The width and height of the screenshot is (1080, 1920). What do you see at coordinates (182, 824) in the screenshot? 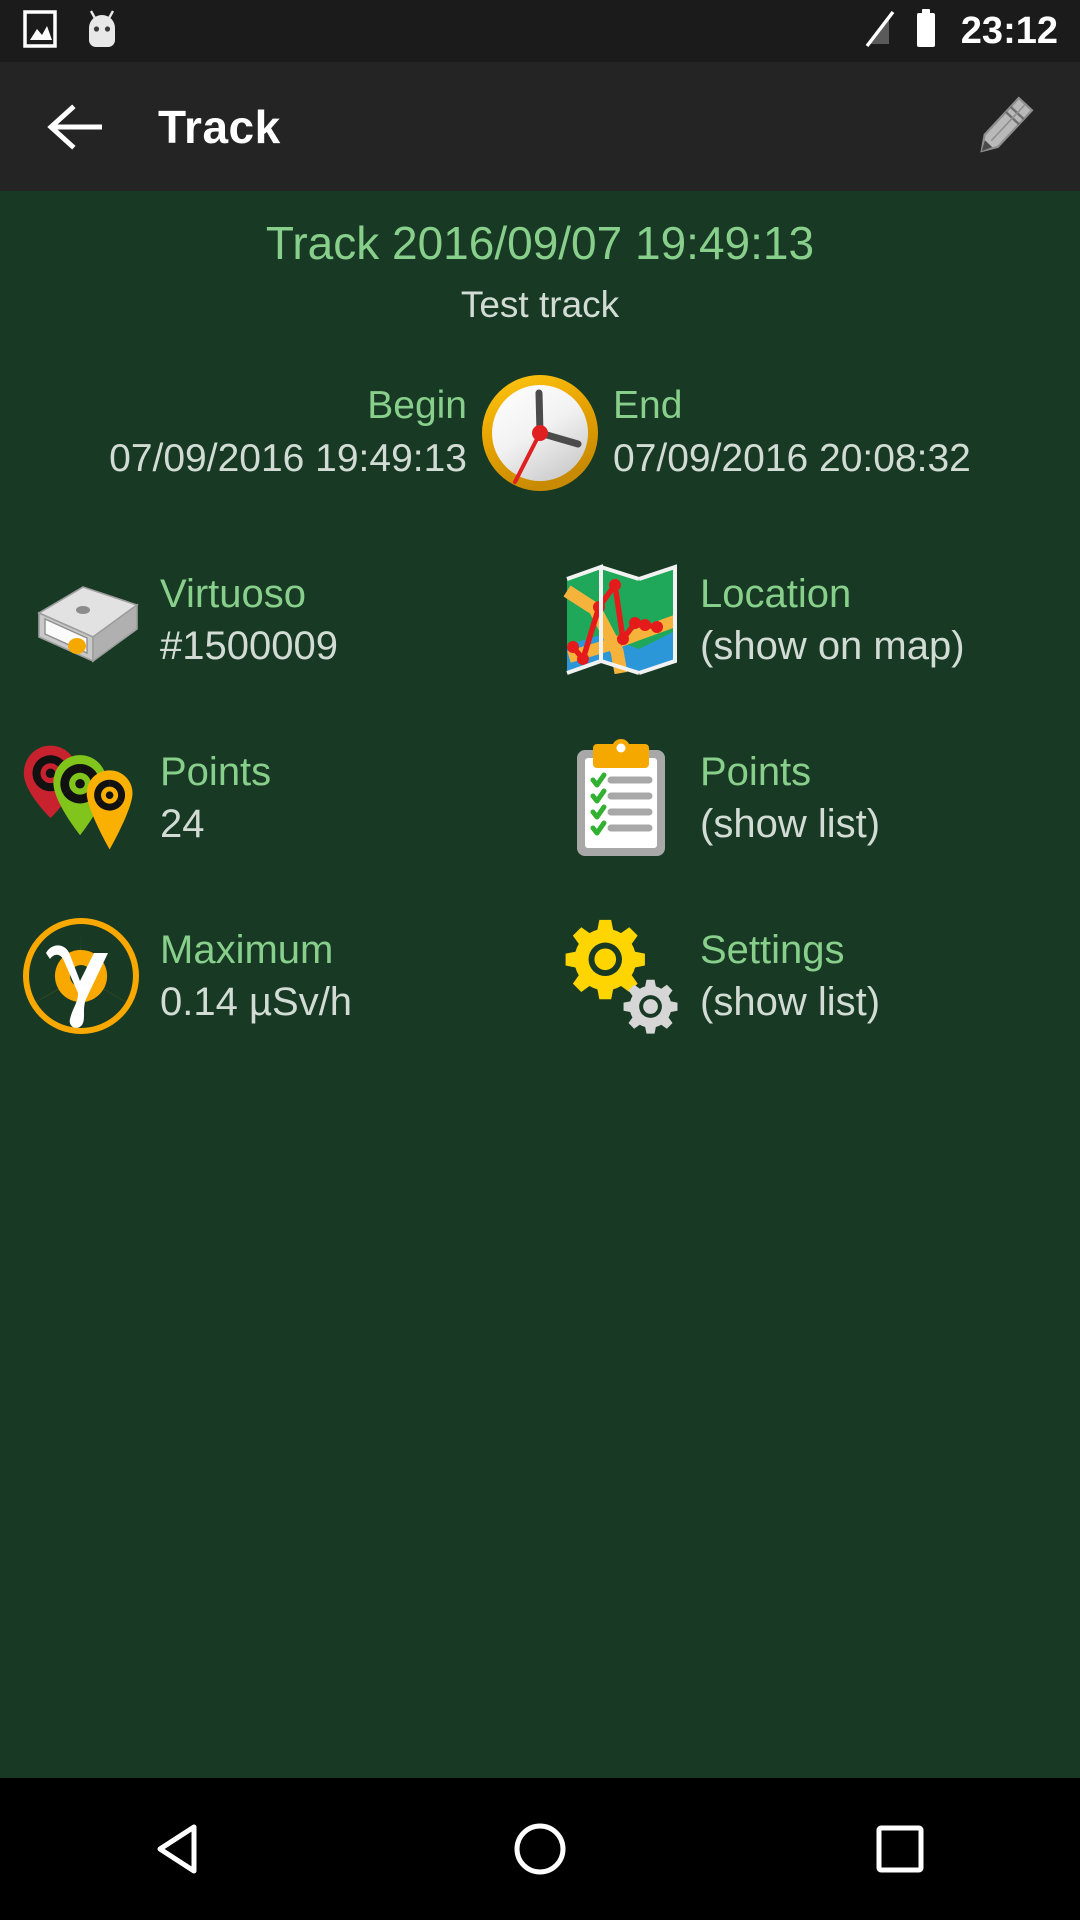
I see `points-count-value: 24` at bounding box center [182, 824].